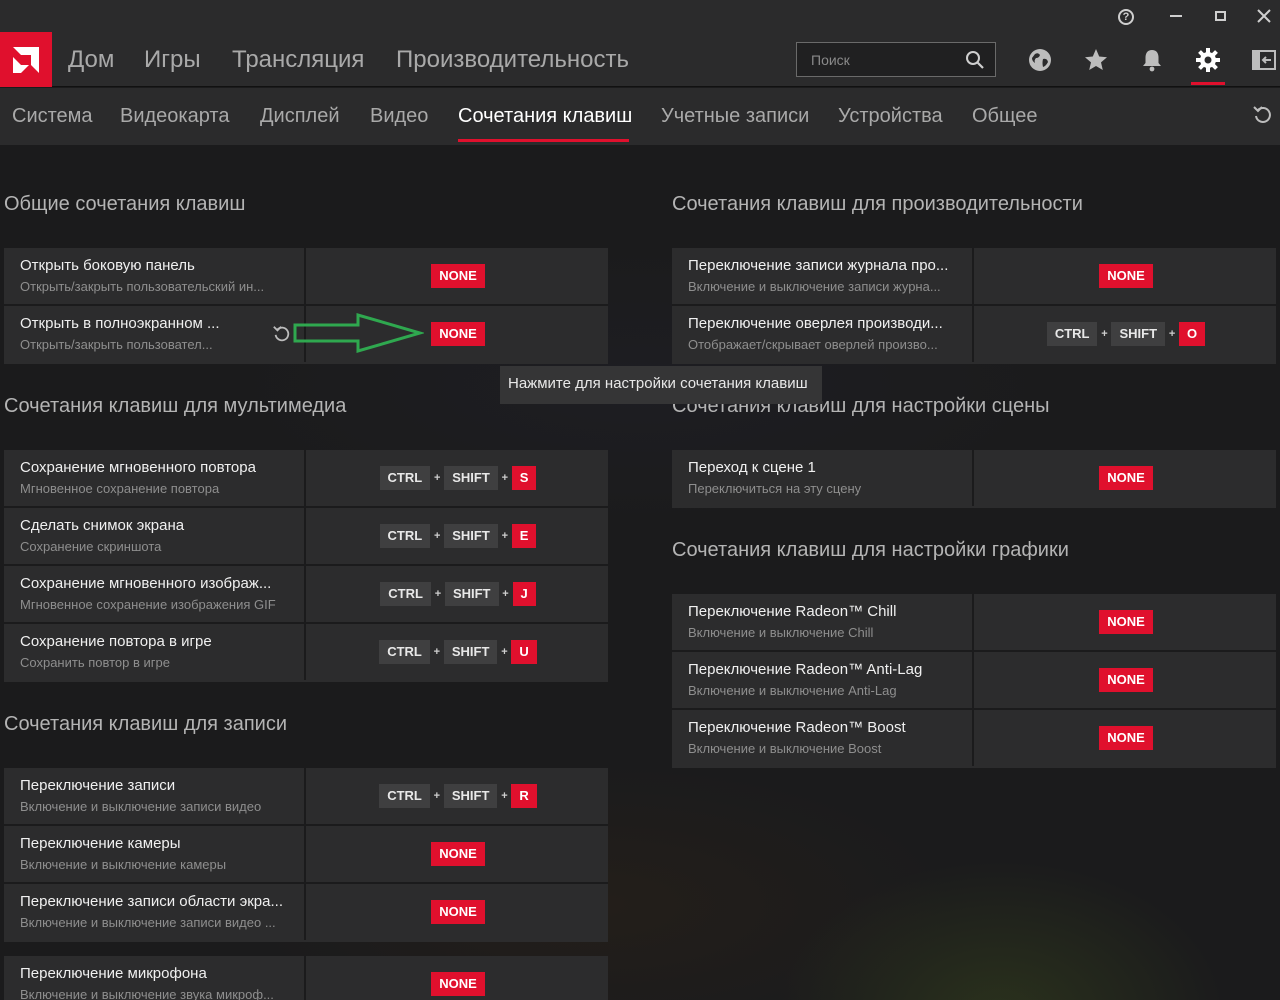 This screenshot has height=1000, width=1280. I want to click on hotkey-name: Переключение микрофона, so click(113, 973).